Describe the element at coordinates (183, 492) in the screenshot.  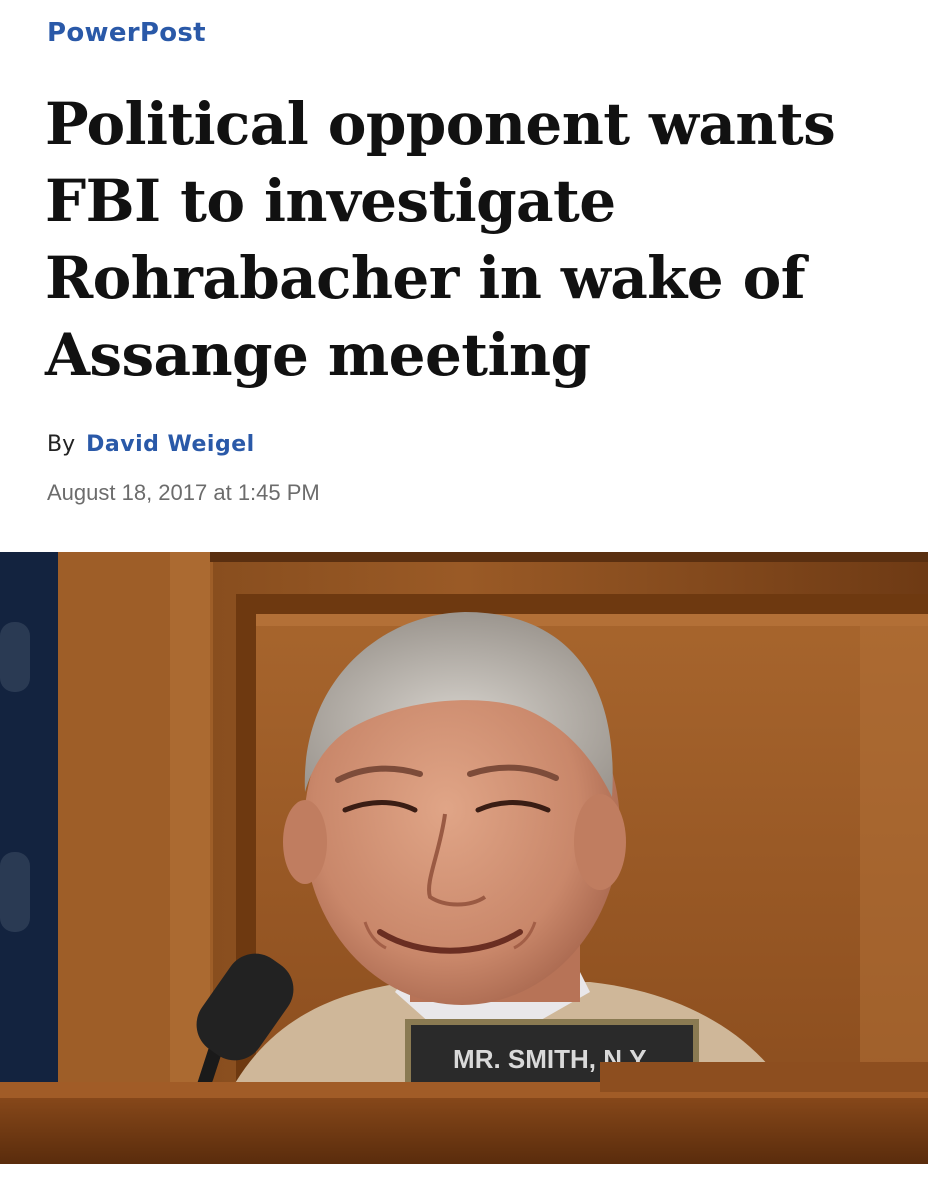
I see `publish-timestamp: August 18, 2017 at 1:45 PM` at that location.